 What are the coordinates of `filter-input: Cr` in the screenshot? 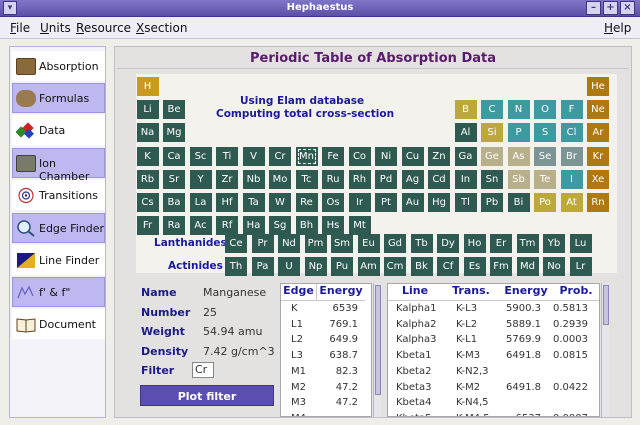 It's located at (203, 370).